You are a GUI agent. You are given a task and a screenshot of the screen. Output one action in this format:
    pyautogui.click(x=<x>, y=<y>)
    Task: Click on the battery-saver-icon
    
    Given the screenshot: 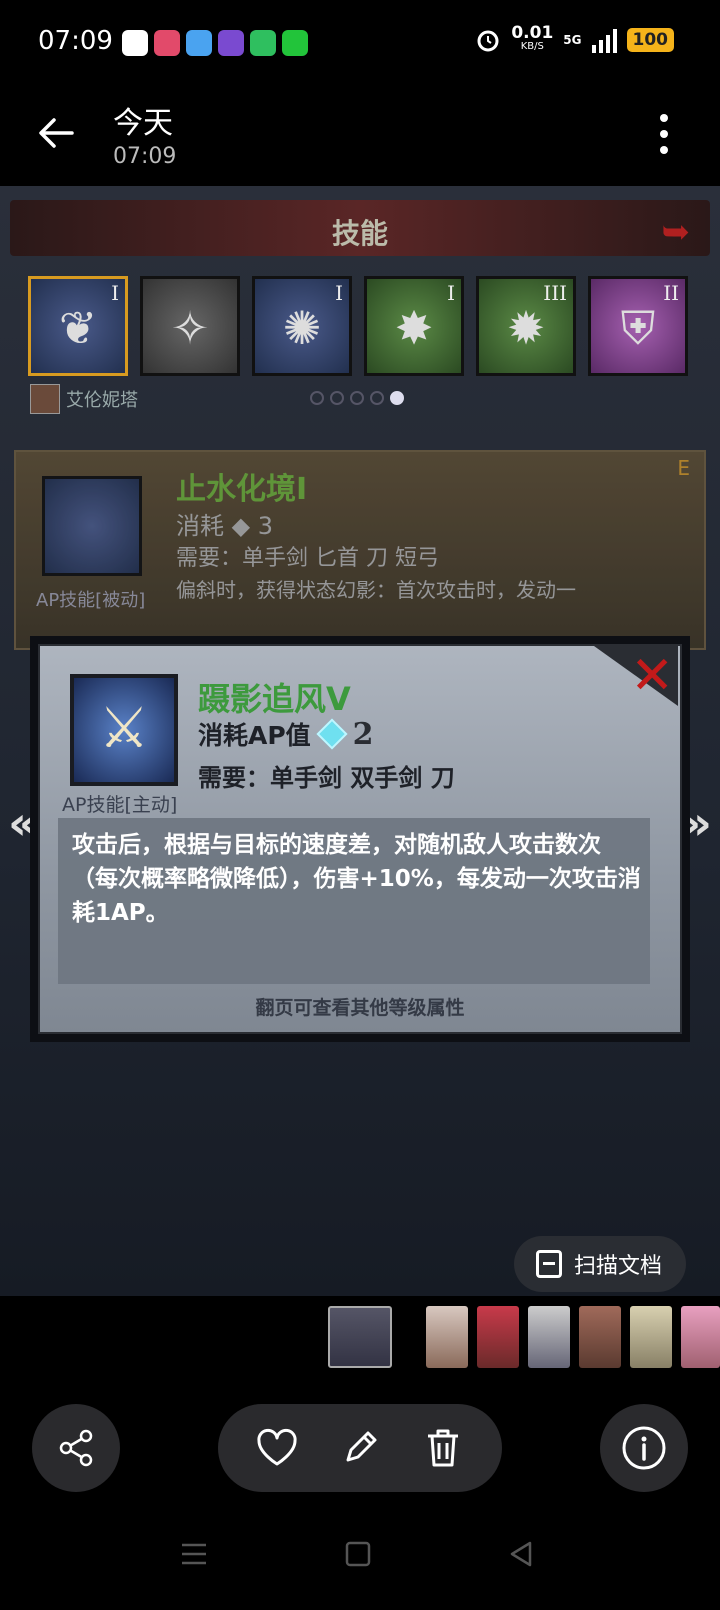 What is the action you would take?
    pyautogui.click(x=263, y=43)
    